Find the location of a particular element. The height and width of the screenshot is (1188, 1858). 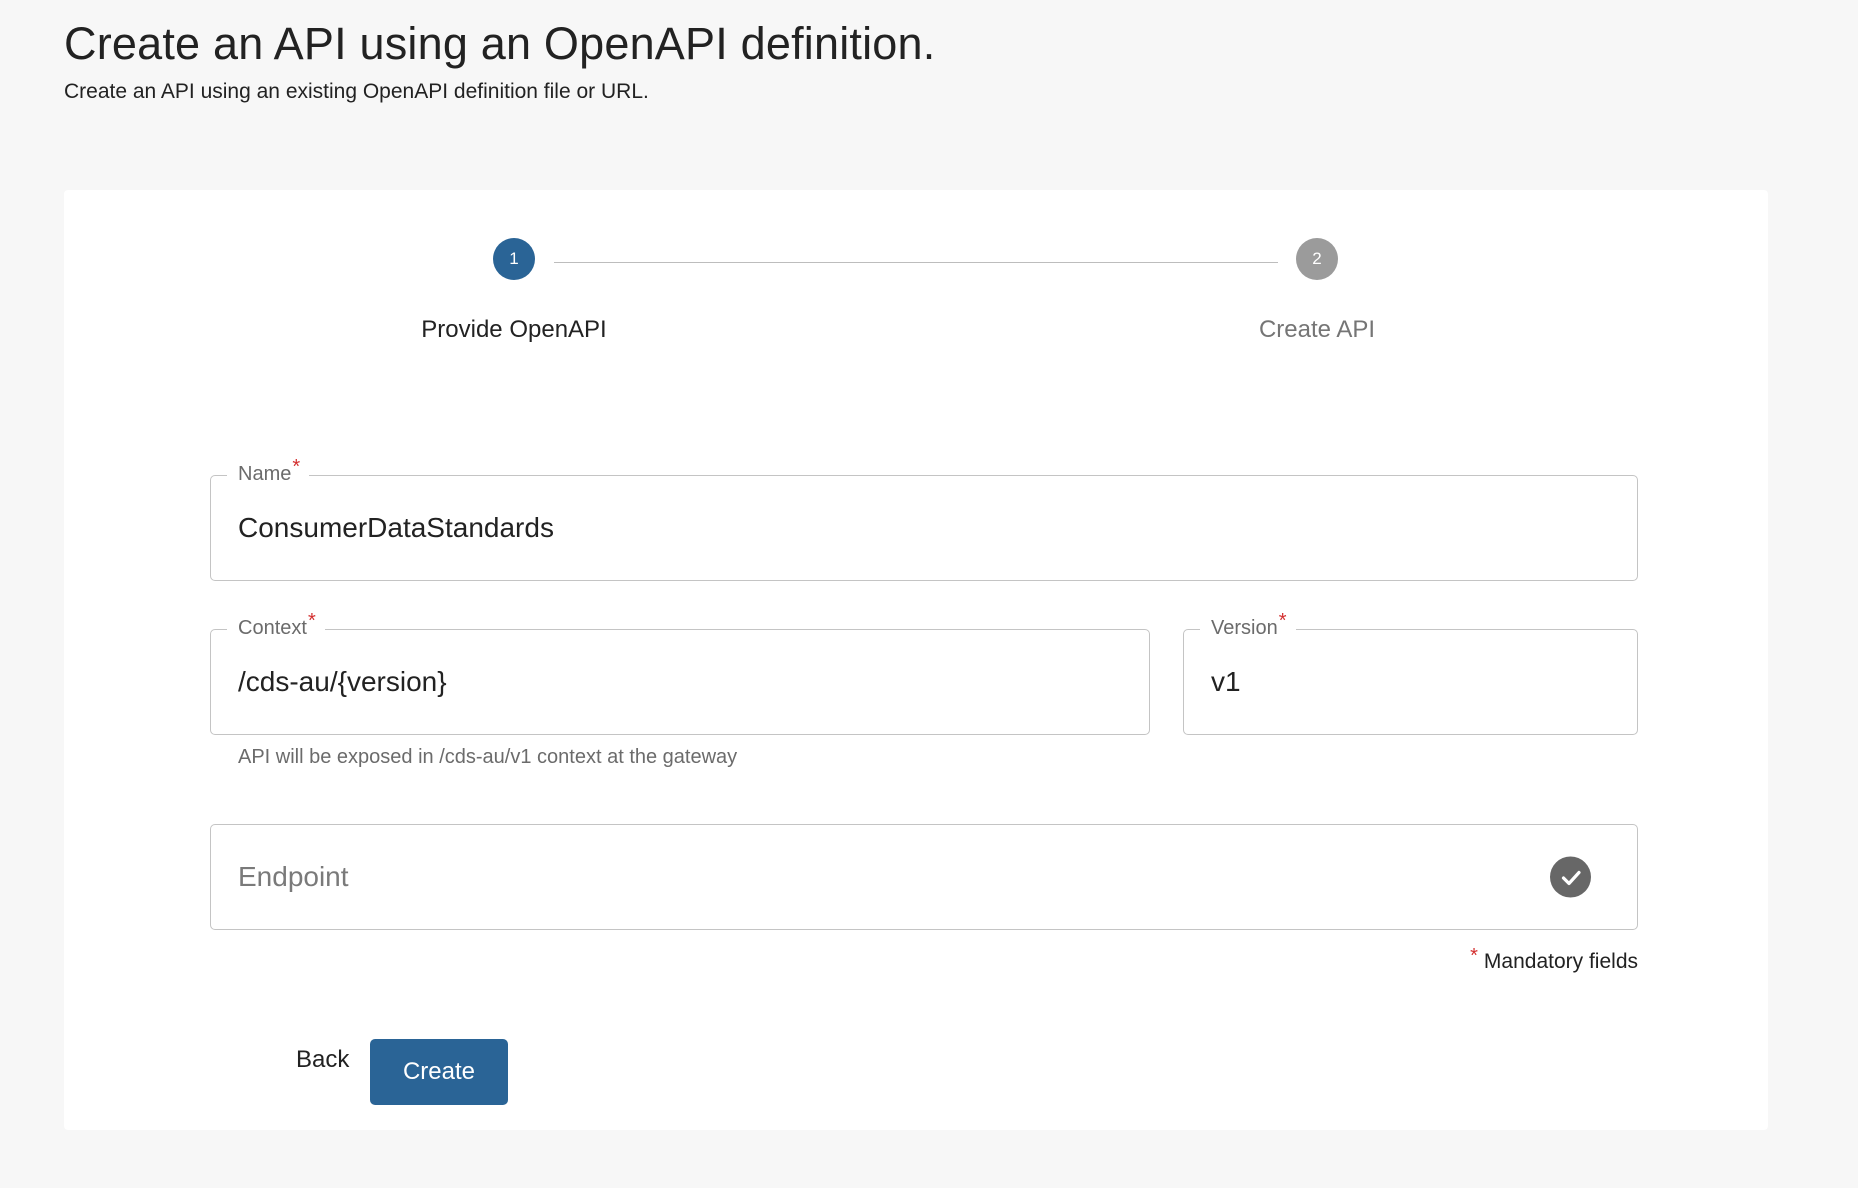

version-field-label: Version* is located at coordinates (1248, 626).